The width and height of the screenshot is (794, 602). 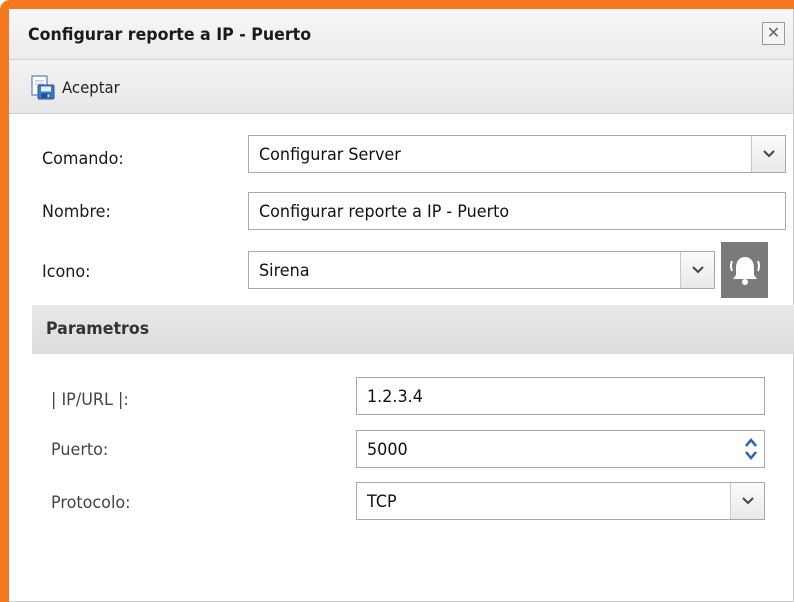 I want to click on nombre-input: Configurar reporte a IP - Puerto, so click(x=517, y=211).